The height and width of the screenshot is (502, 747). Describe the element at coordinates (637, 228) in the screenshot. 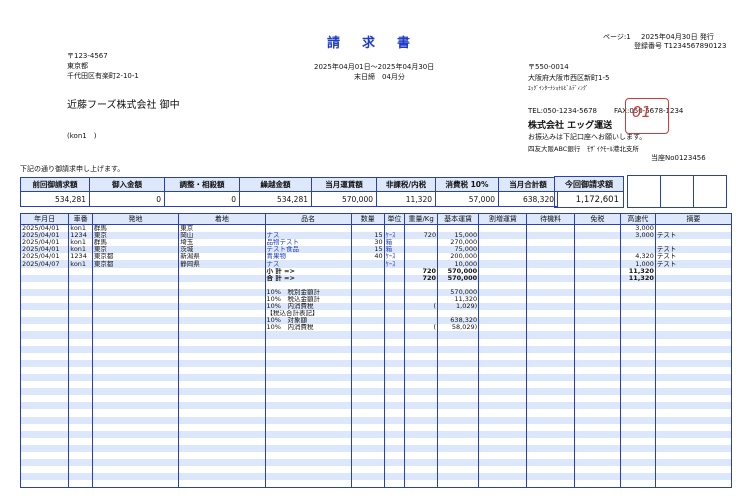

I see `table-cell: 3,000` at that location.